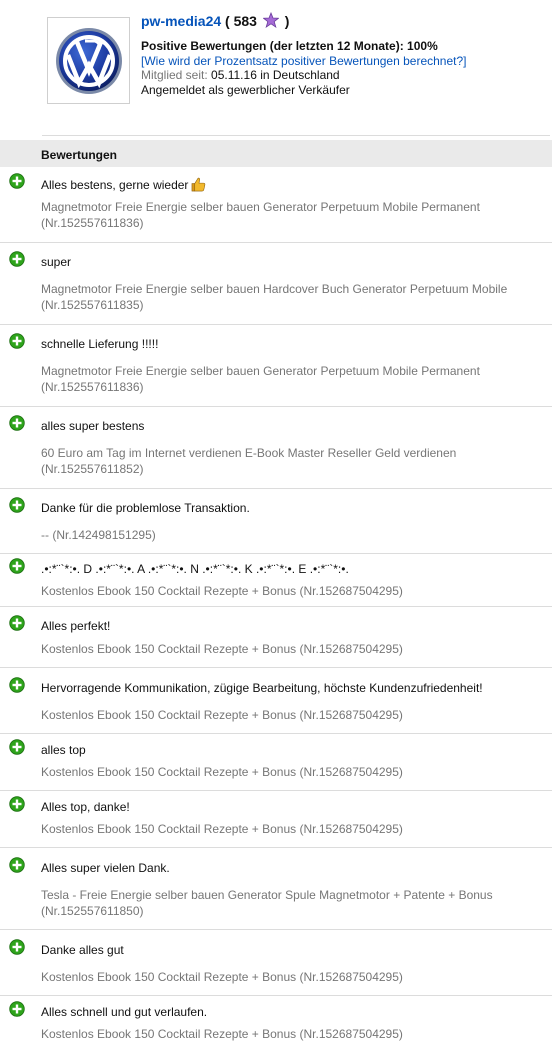 The width and height of the screenshot is (552, 1056). What do you see at coordinates (174, 75) in the screenshot?
I see `member-since-label: Mitglied seit:` at bounding box center [174, 75].